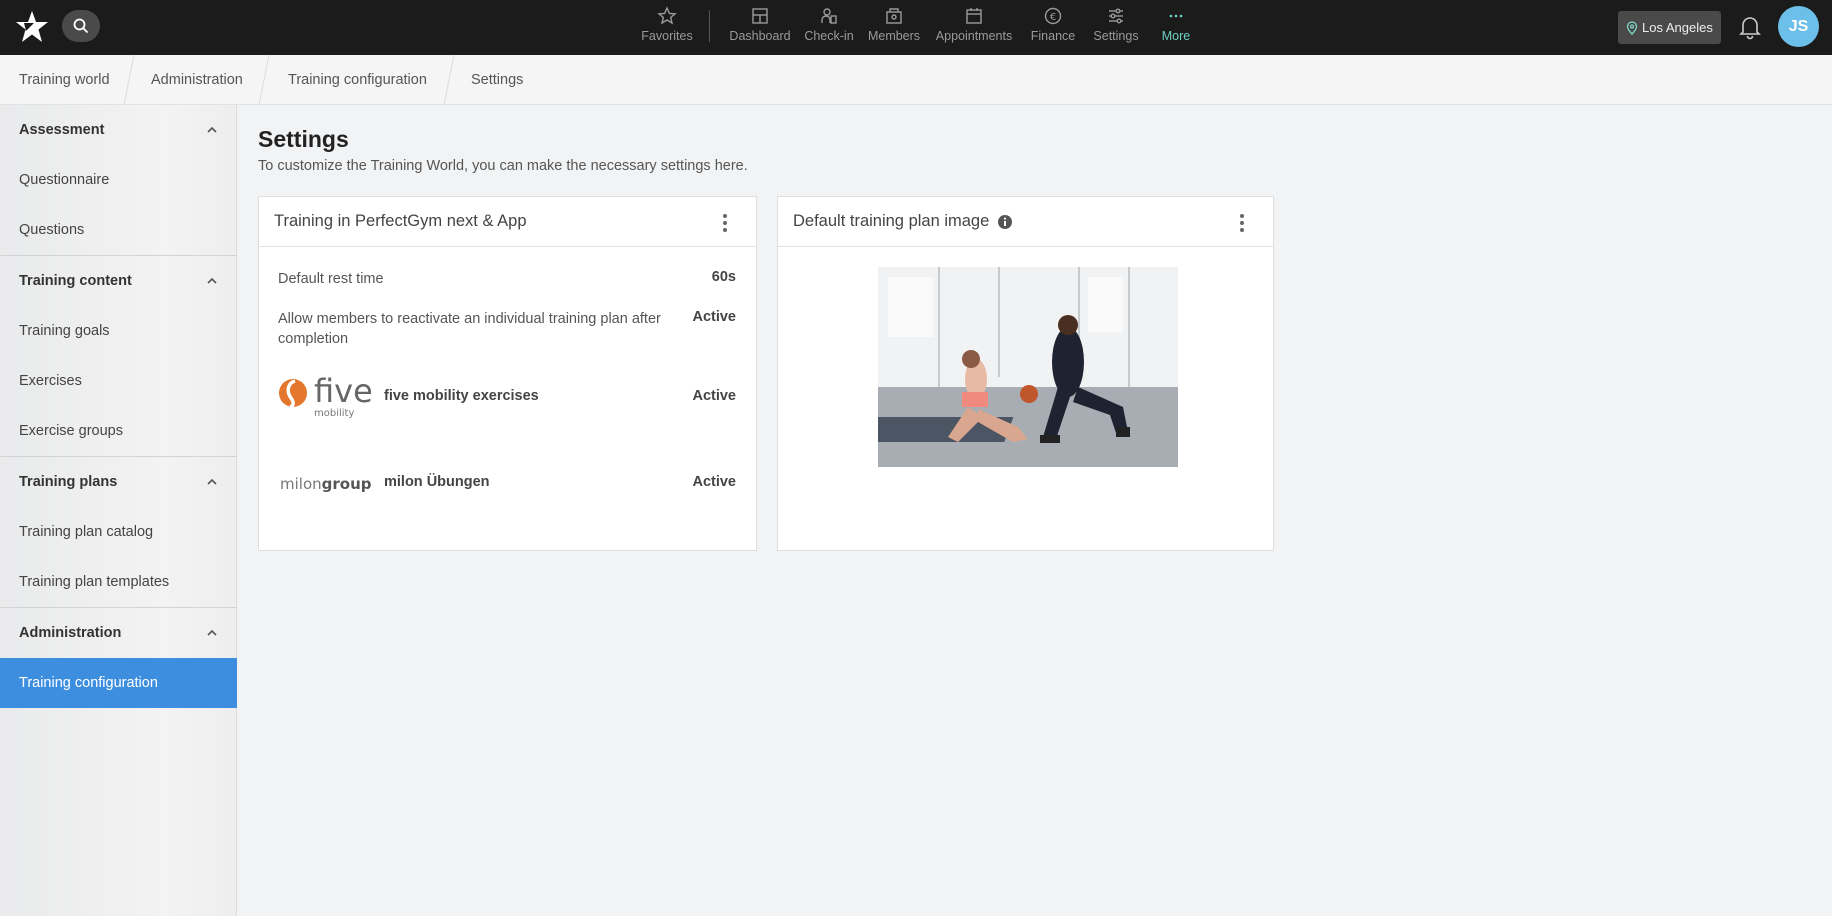 The image size is (1832, 916). I want to click on nav-dashboard: Dashboard, so click(760, 28).